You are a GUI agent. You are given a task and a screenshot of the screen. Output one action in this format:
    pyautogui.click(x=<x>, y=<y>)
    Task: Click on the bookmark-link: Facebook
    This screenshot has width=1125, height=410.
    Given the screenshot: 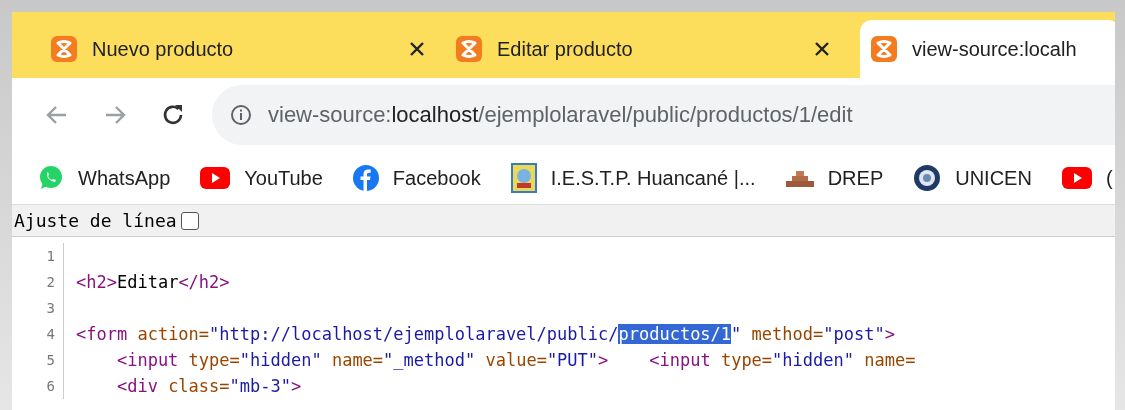 What is the action you would take?
    pyautogui.click(x=416, y=178)
    